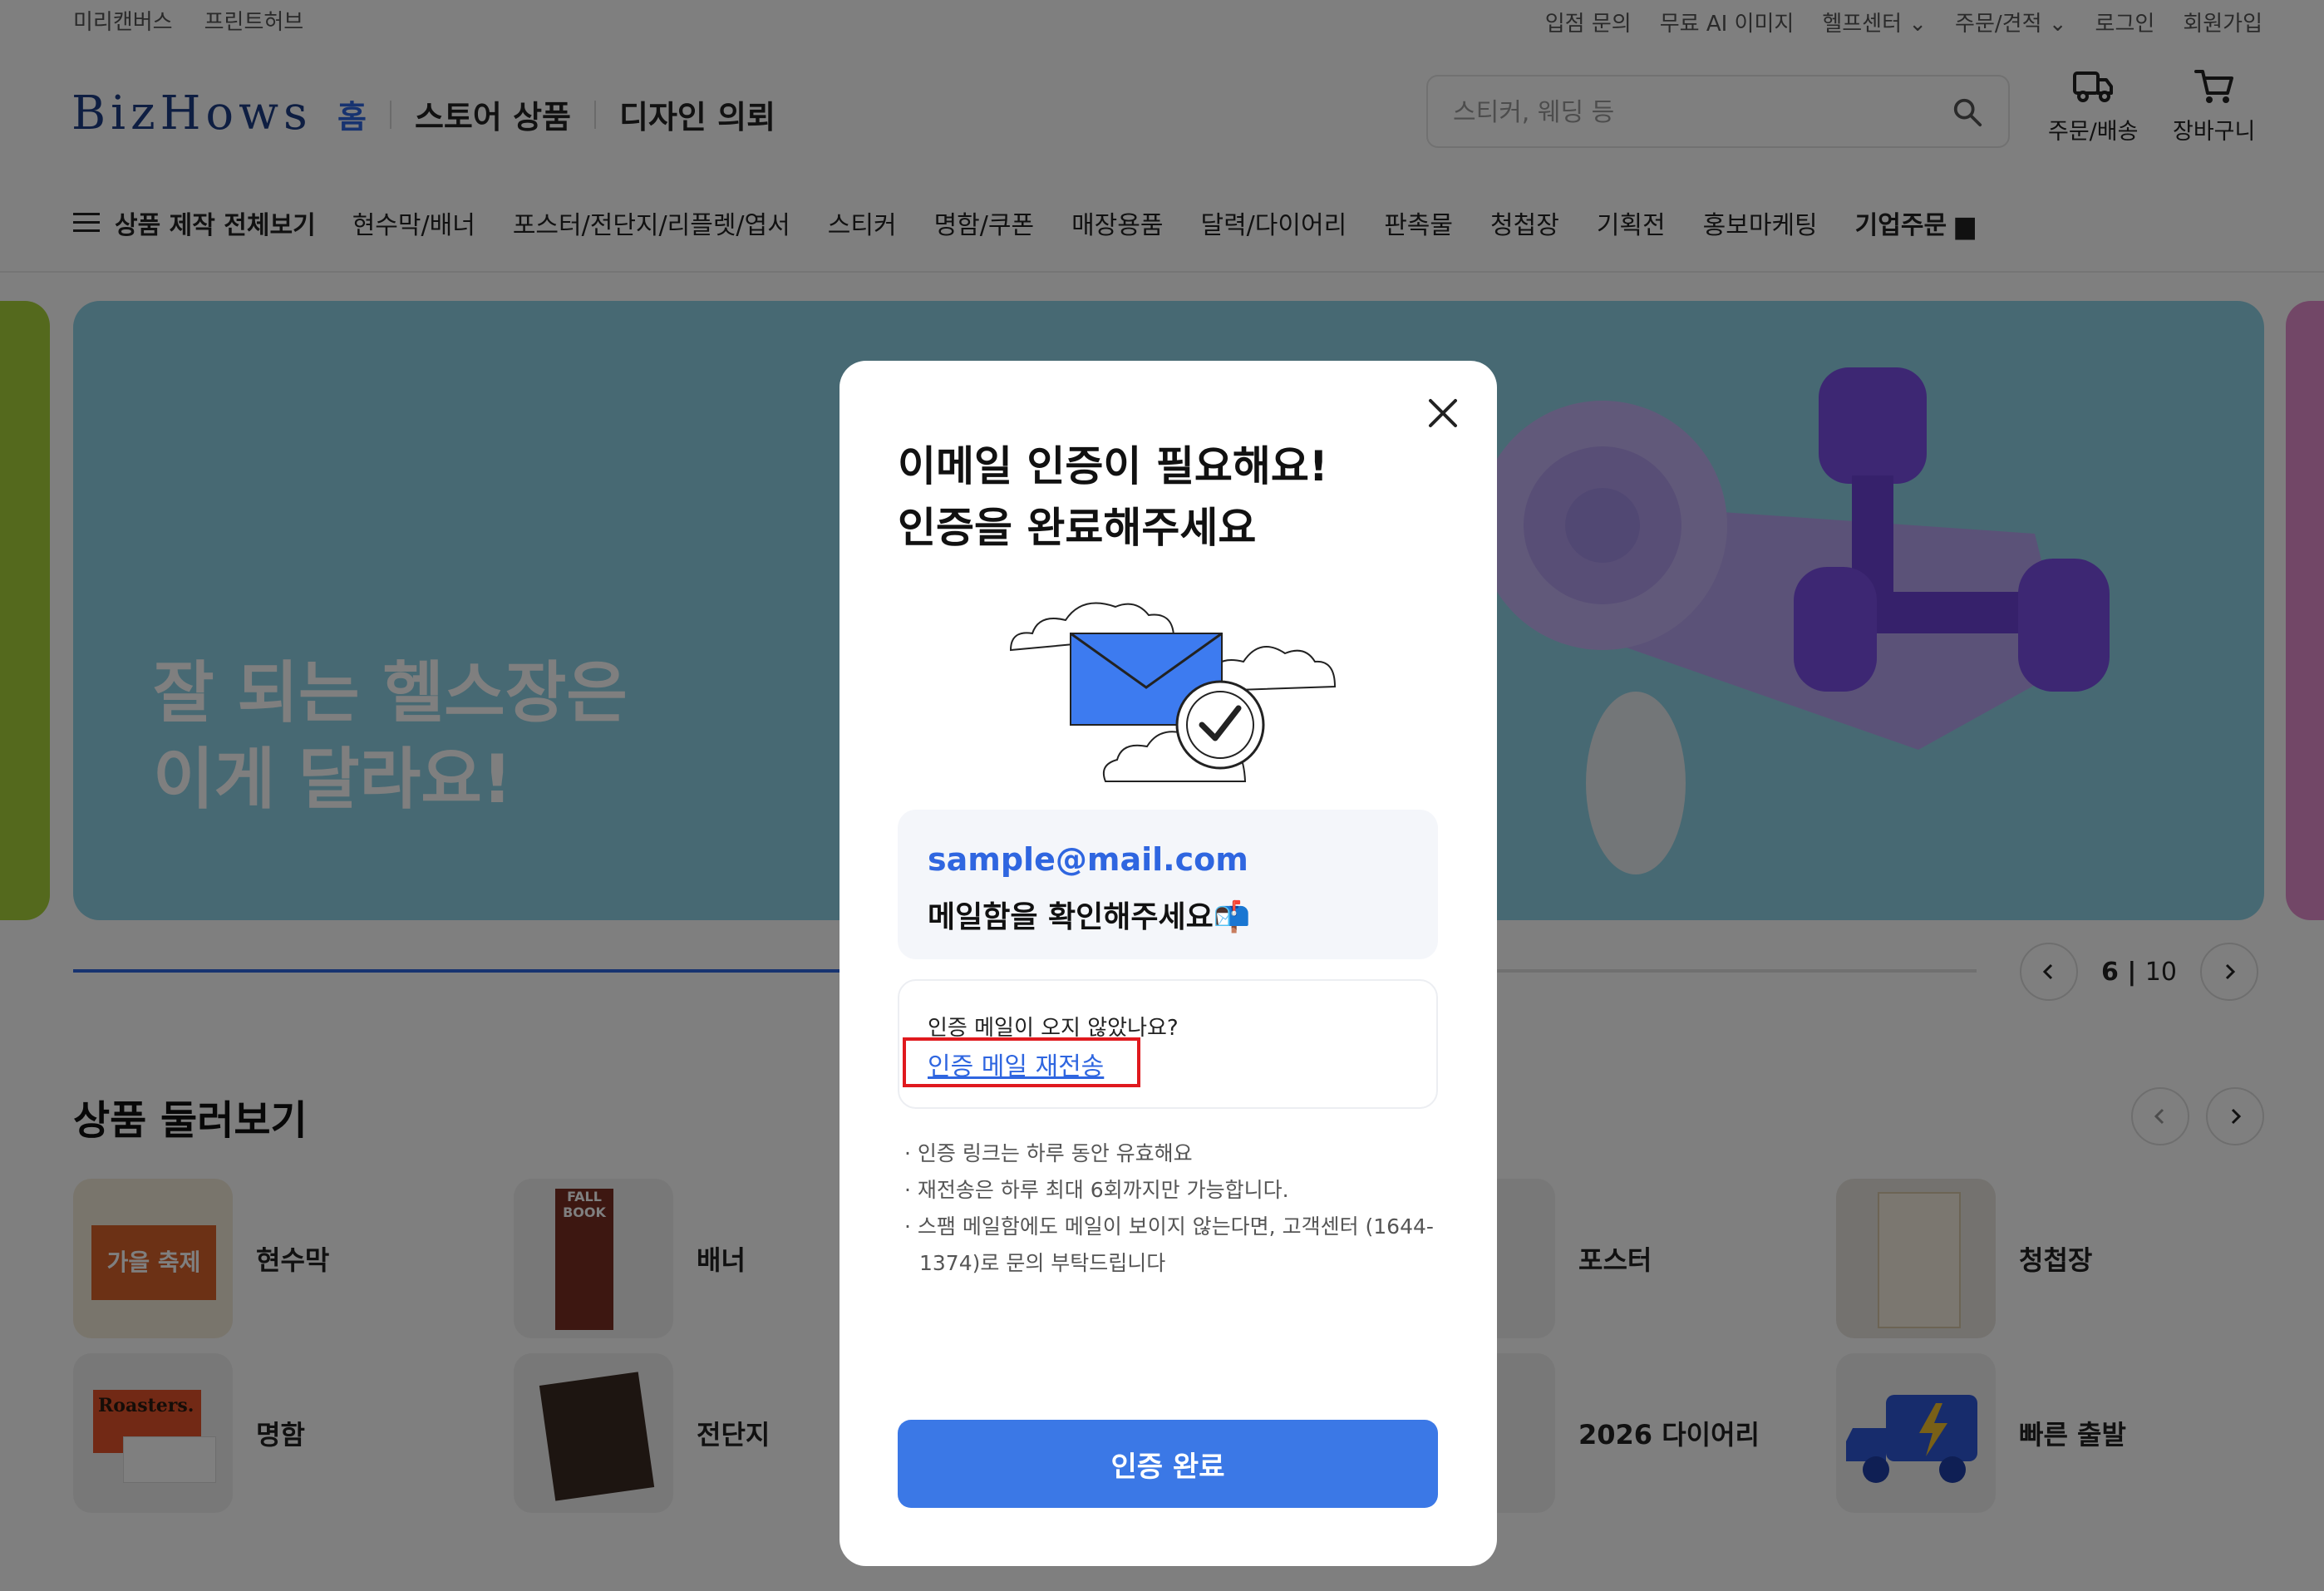 Image resolution: width=2324 pixels, height=1591 pixels. What do you see at coordinates (1077, 528) in the screenshot?
I see `modal-title-line-2: 인증을 완료해주세요` at bounding box center [1077, 528].